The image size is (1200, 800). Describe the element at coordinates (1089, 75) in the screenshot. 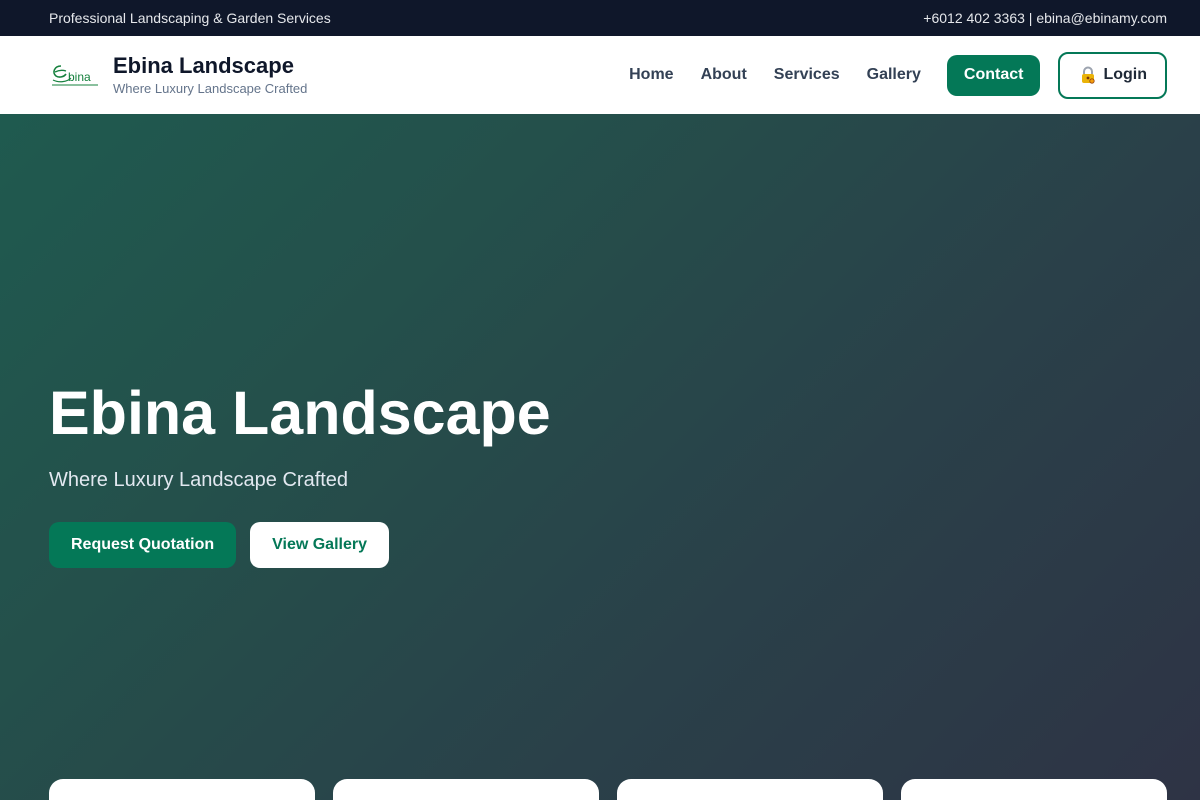

I see `lock-icon` at that location.